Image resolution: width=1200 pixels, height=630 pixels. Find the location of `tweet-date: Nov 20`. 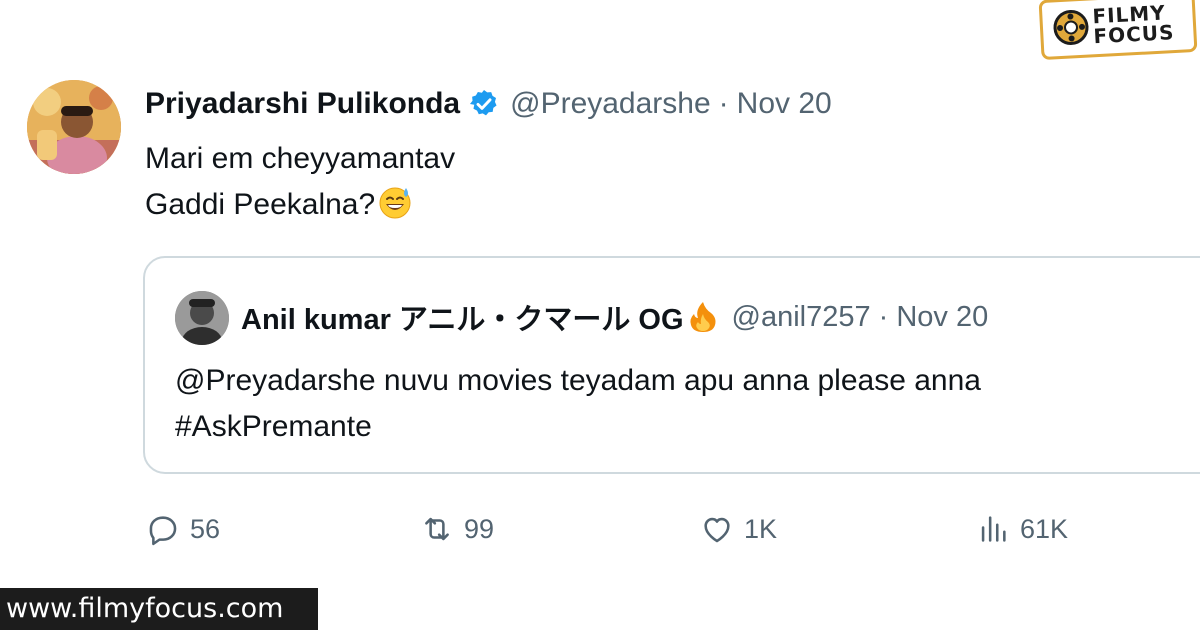

tweet-date: Nov 20 is located at coordinates (784, 104).